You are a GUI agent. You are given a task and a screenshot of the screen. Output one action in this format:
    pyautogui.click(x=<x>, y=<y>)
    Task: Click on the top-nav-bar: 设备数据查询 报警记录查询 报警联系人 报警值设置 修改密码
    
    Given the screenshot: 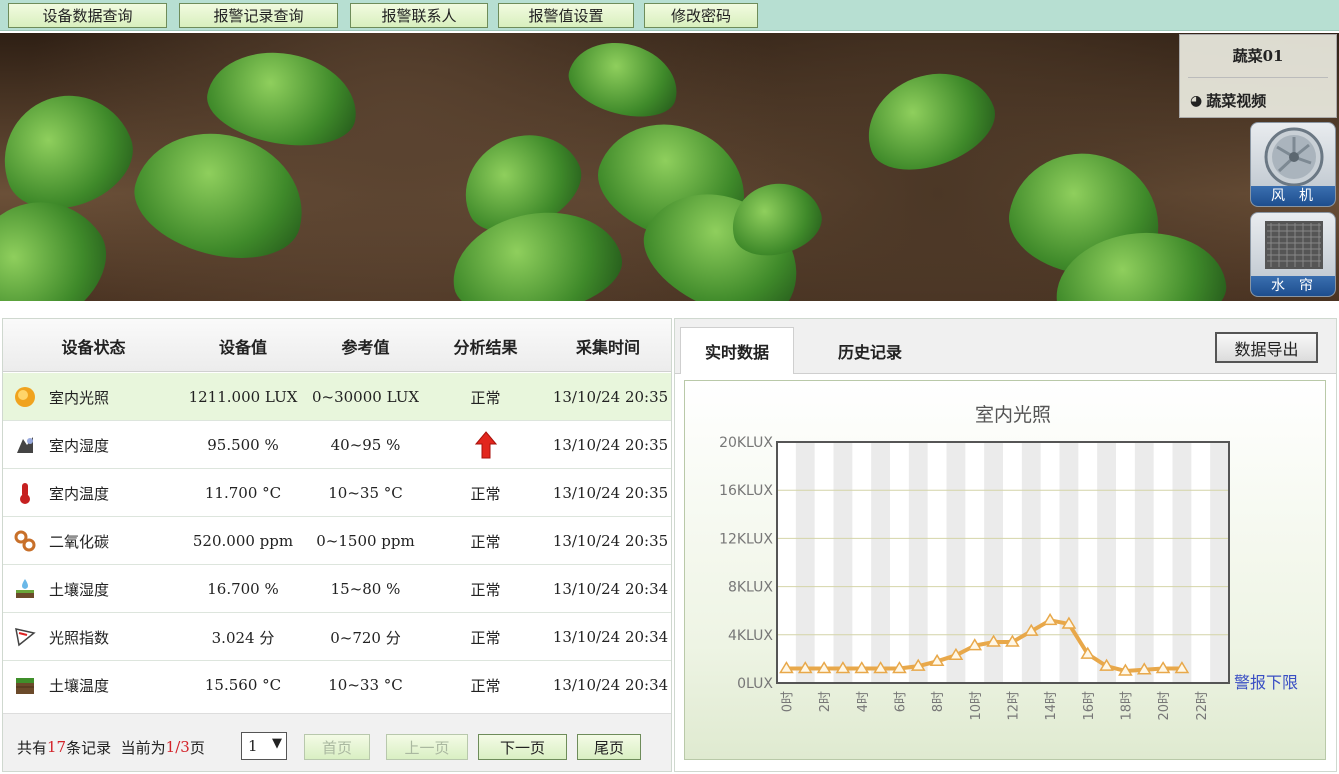 What is the action you would take?
    pyautogui.click(x=669, y=15)
    